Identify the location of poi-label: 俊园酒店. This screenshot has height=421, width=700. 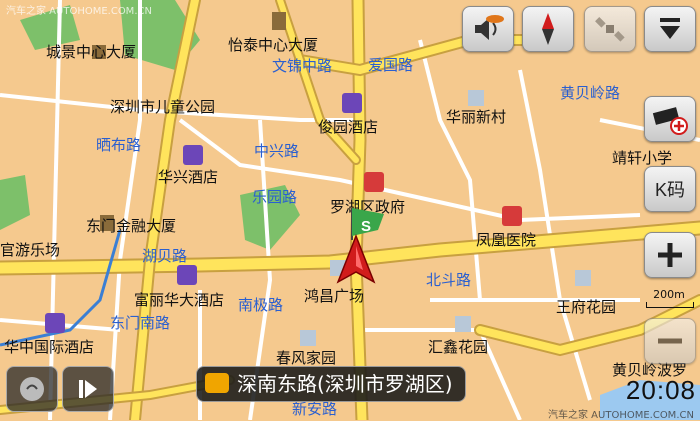
(348, 127).